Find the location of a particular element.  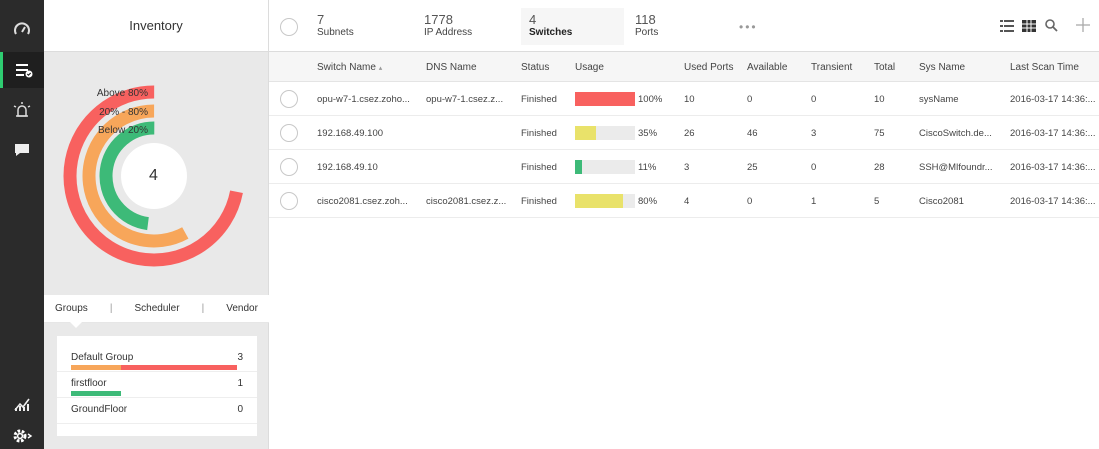

group-item: GroundFloor 0 is located at coordinates (157, 411).